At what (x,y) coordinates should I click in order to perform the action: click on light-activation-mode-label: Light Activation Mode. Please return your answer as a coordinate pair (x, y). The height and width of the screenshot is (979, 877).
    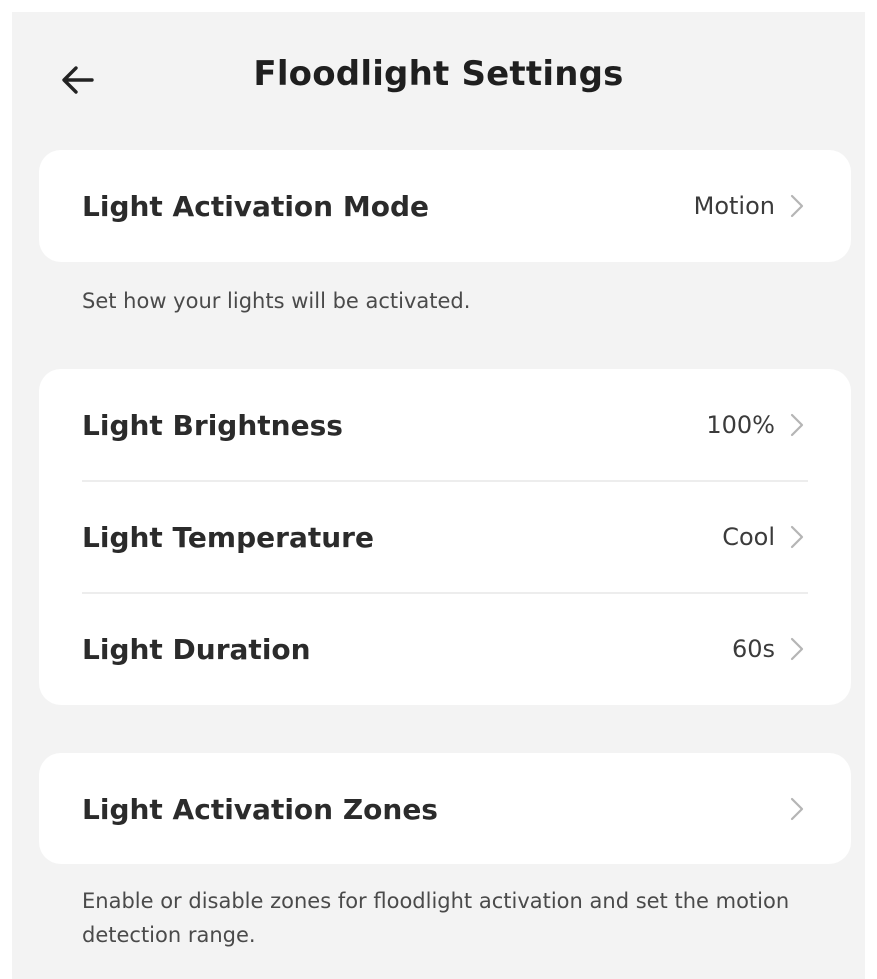
    Looking at the image, I should click on (255, 206).